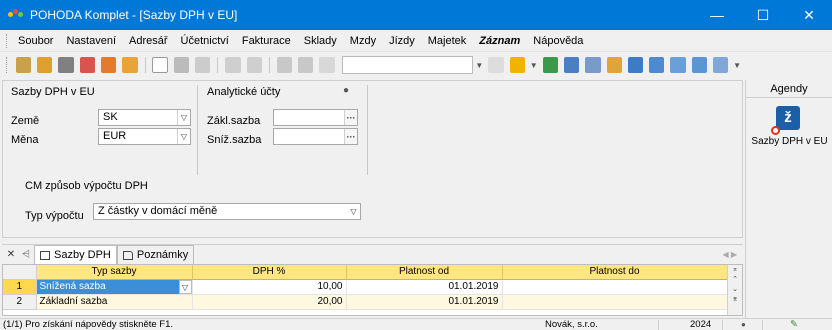  I want to click on grid-scrollbar: ⌅ ⌃ ⌄ ⌆, so click(734, 290).